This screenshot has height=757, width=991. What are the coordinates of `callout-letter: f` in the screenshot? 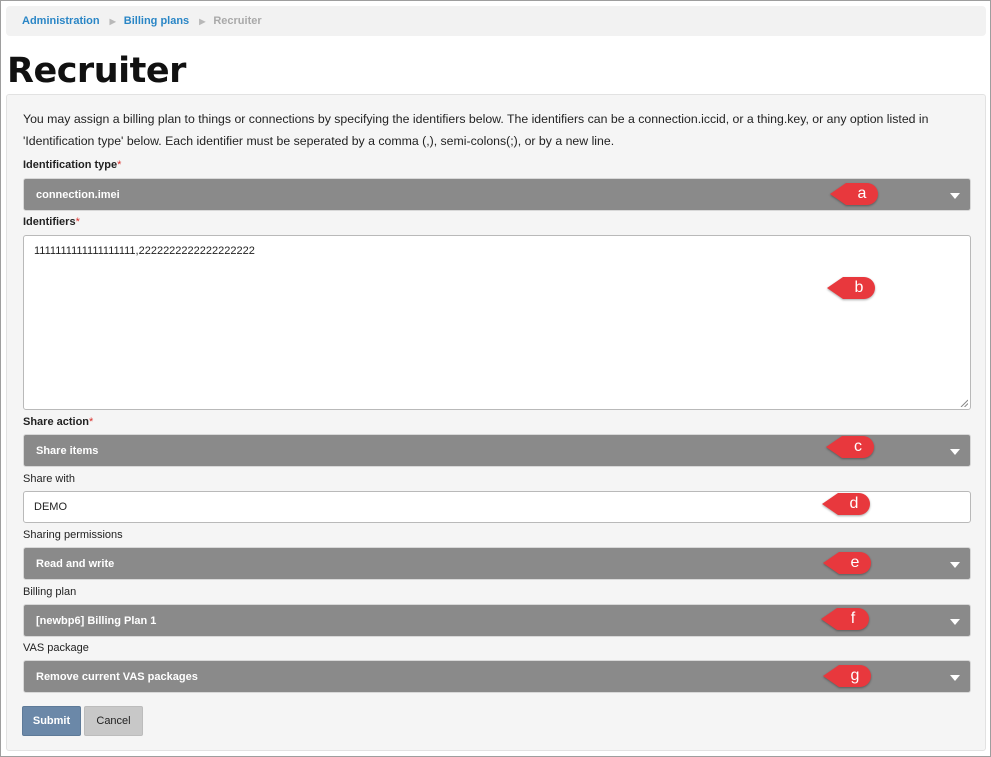 It's located at (853, 618).